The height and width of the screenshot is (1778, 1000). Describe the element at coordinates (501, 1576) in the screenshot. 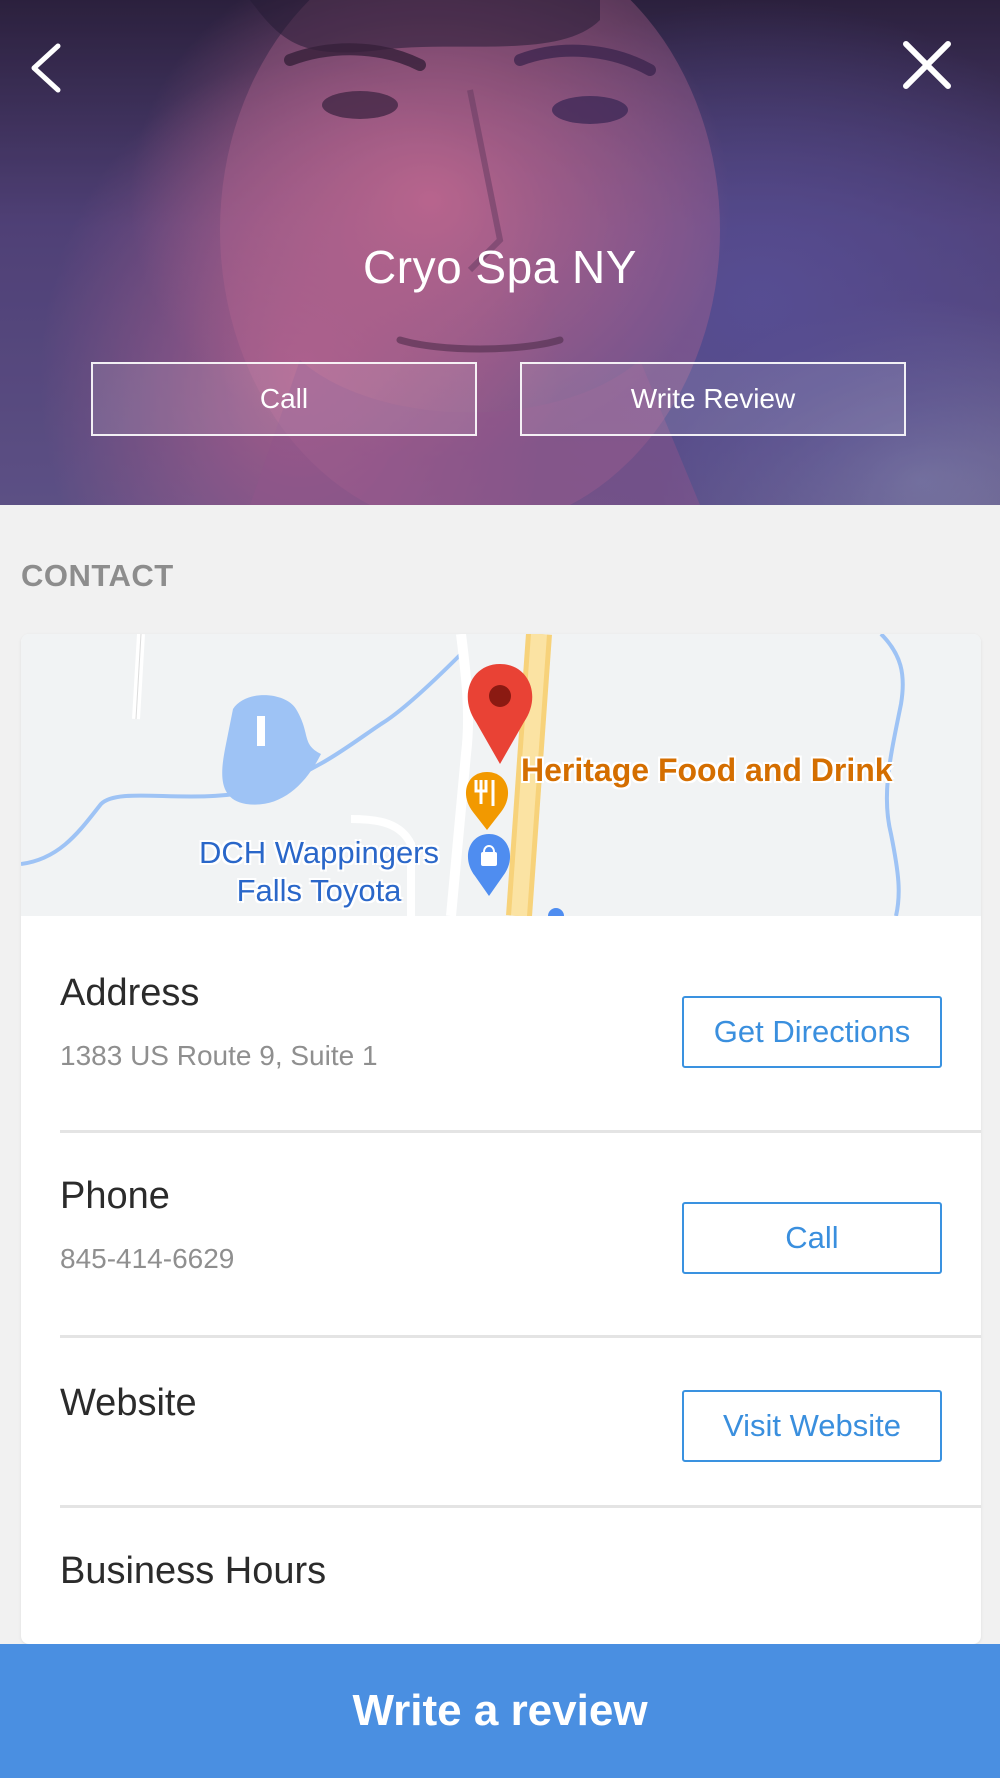

I see `business-hours-row: Business Hours` at that location.